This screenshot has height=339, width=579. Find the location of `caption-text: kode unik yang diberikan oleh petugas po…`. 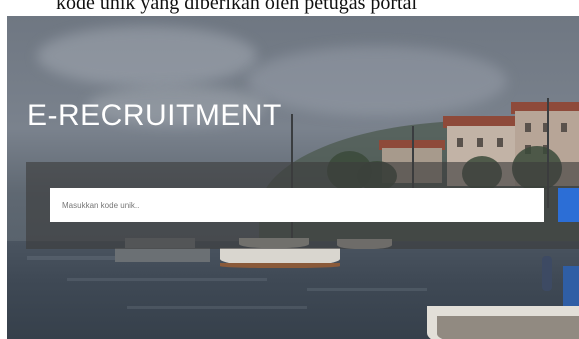

caption-text: kode unik yang diberikan oleh petugas po… is located at coordinates (289, 8).